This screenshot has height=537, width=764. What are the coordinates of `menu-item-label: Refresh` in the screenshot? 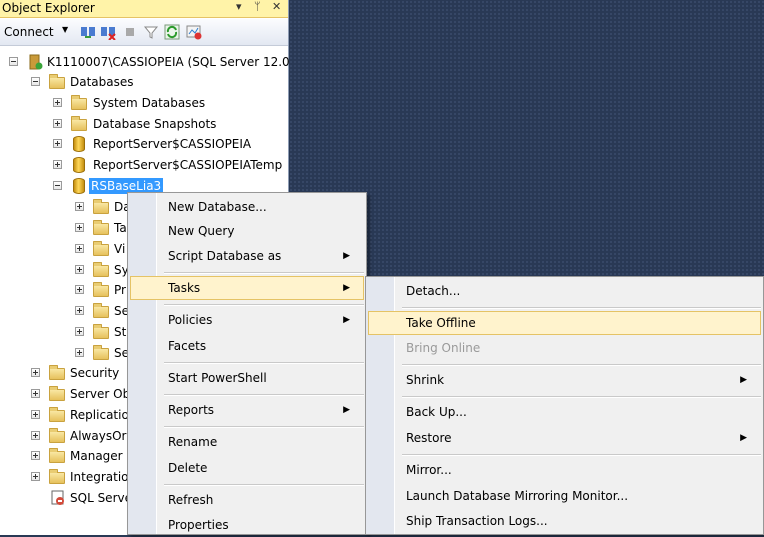 It's located at (191, 500).